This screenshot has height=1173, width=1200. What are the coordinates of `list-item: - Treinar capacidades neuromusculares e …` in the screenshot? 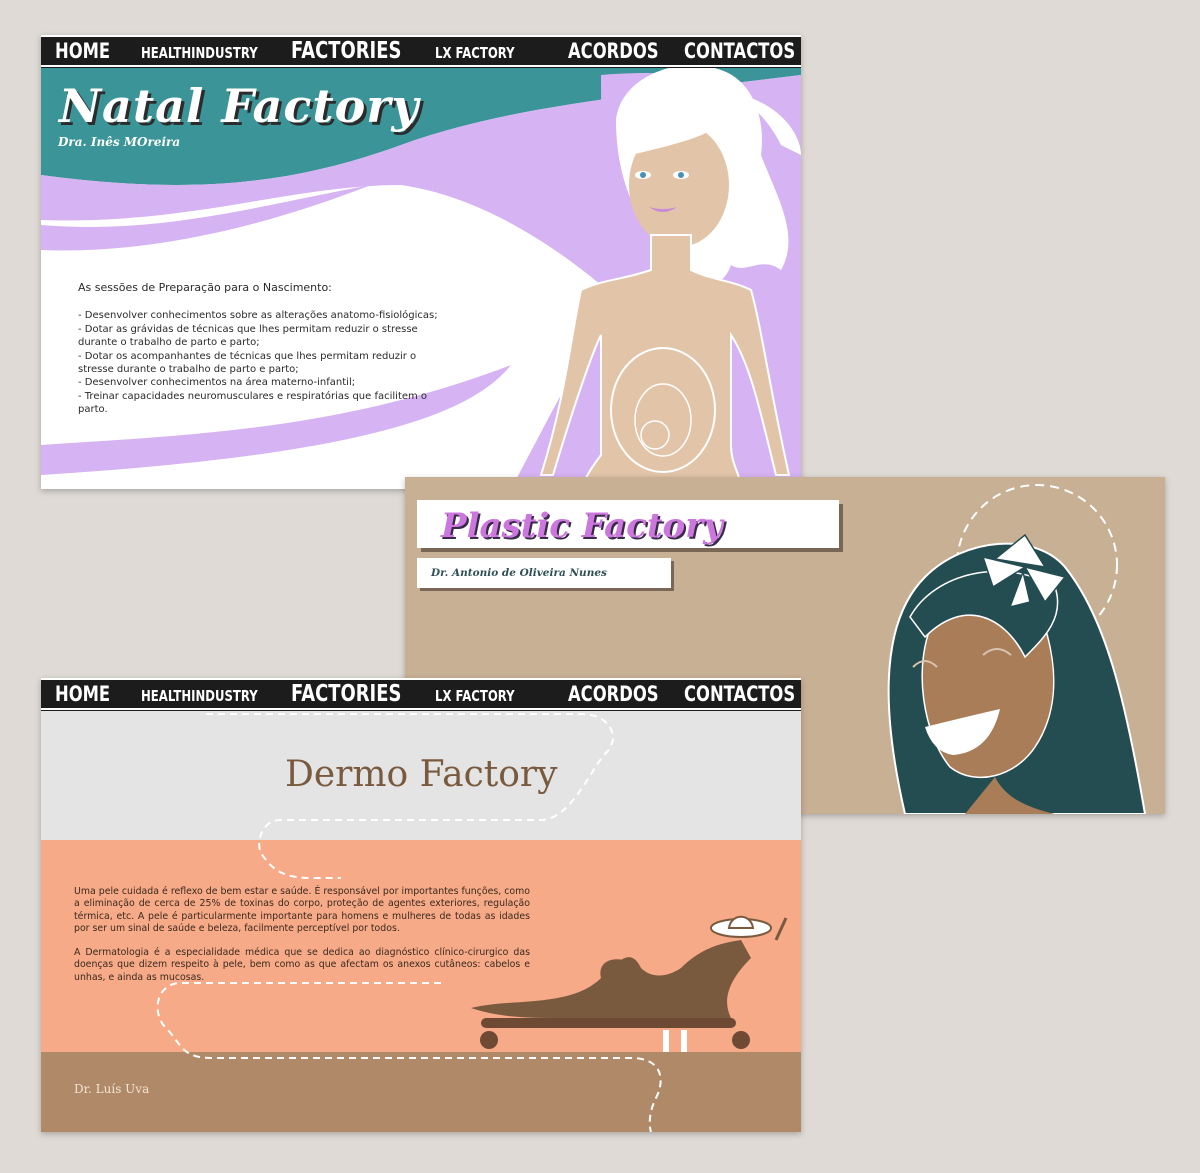 It's located at (253, 403).